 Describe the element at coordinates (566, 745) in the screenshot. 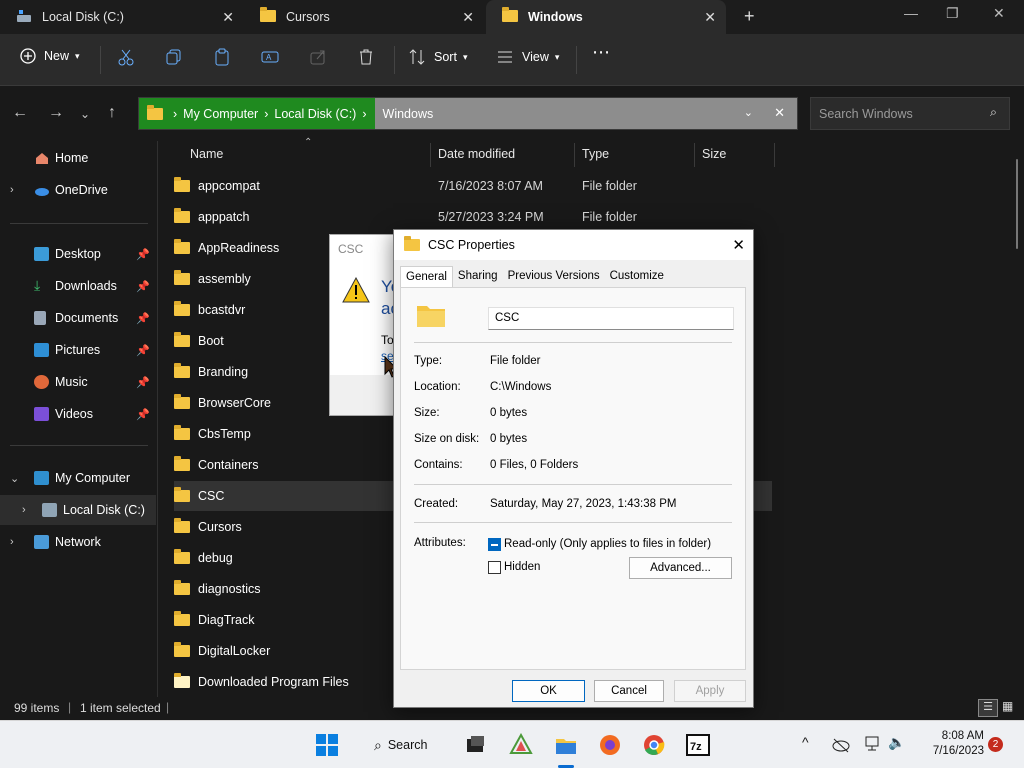

I see `file-explorer-icon` at that location.